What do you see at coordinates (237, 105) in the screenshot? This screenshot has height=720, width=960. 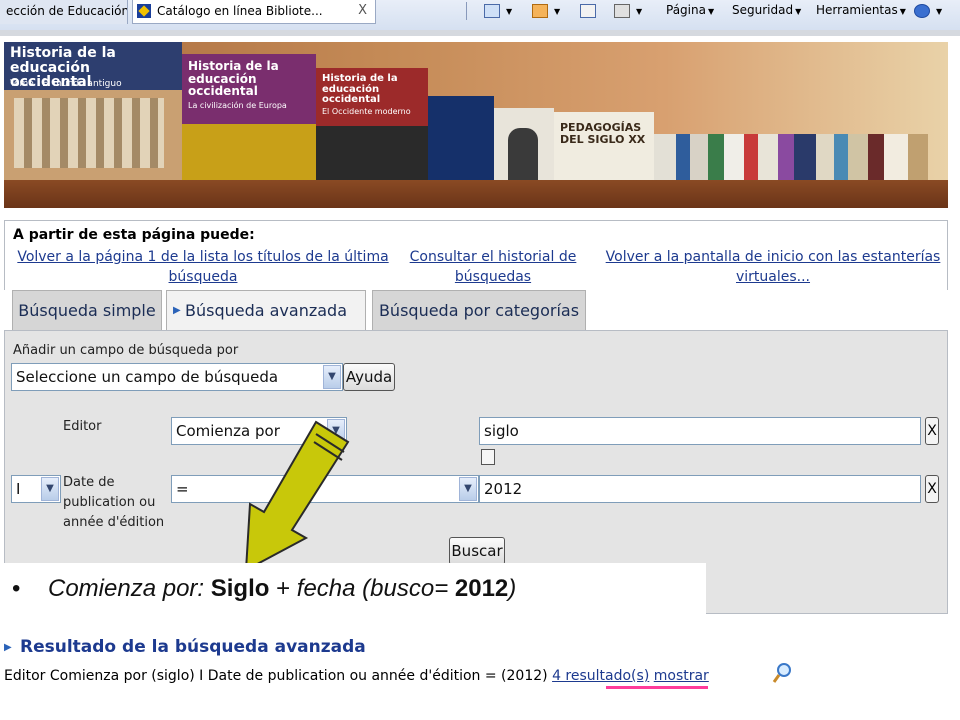 I see `book-subtitle: La civilización de Europa` at bounding box center [237, 105].